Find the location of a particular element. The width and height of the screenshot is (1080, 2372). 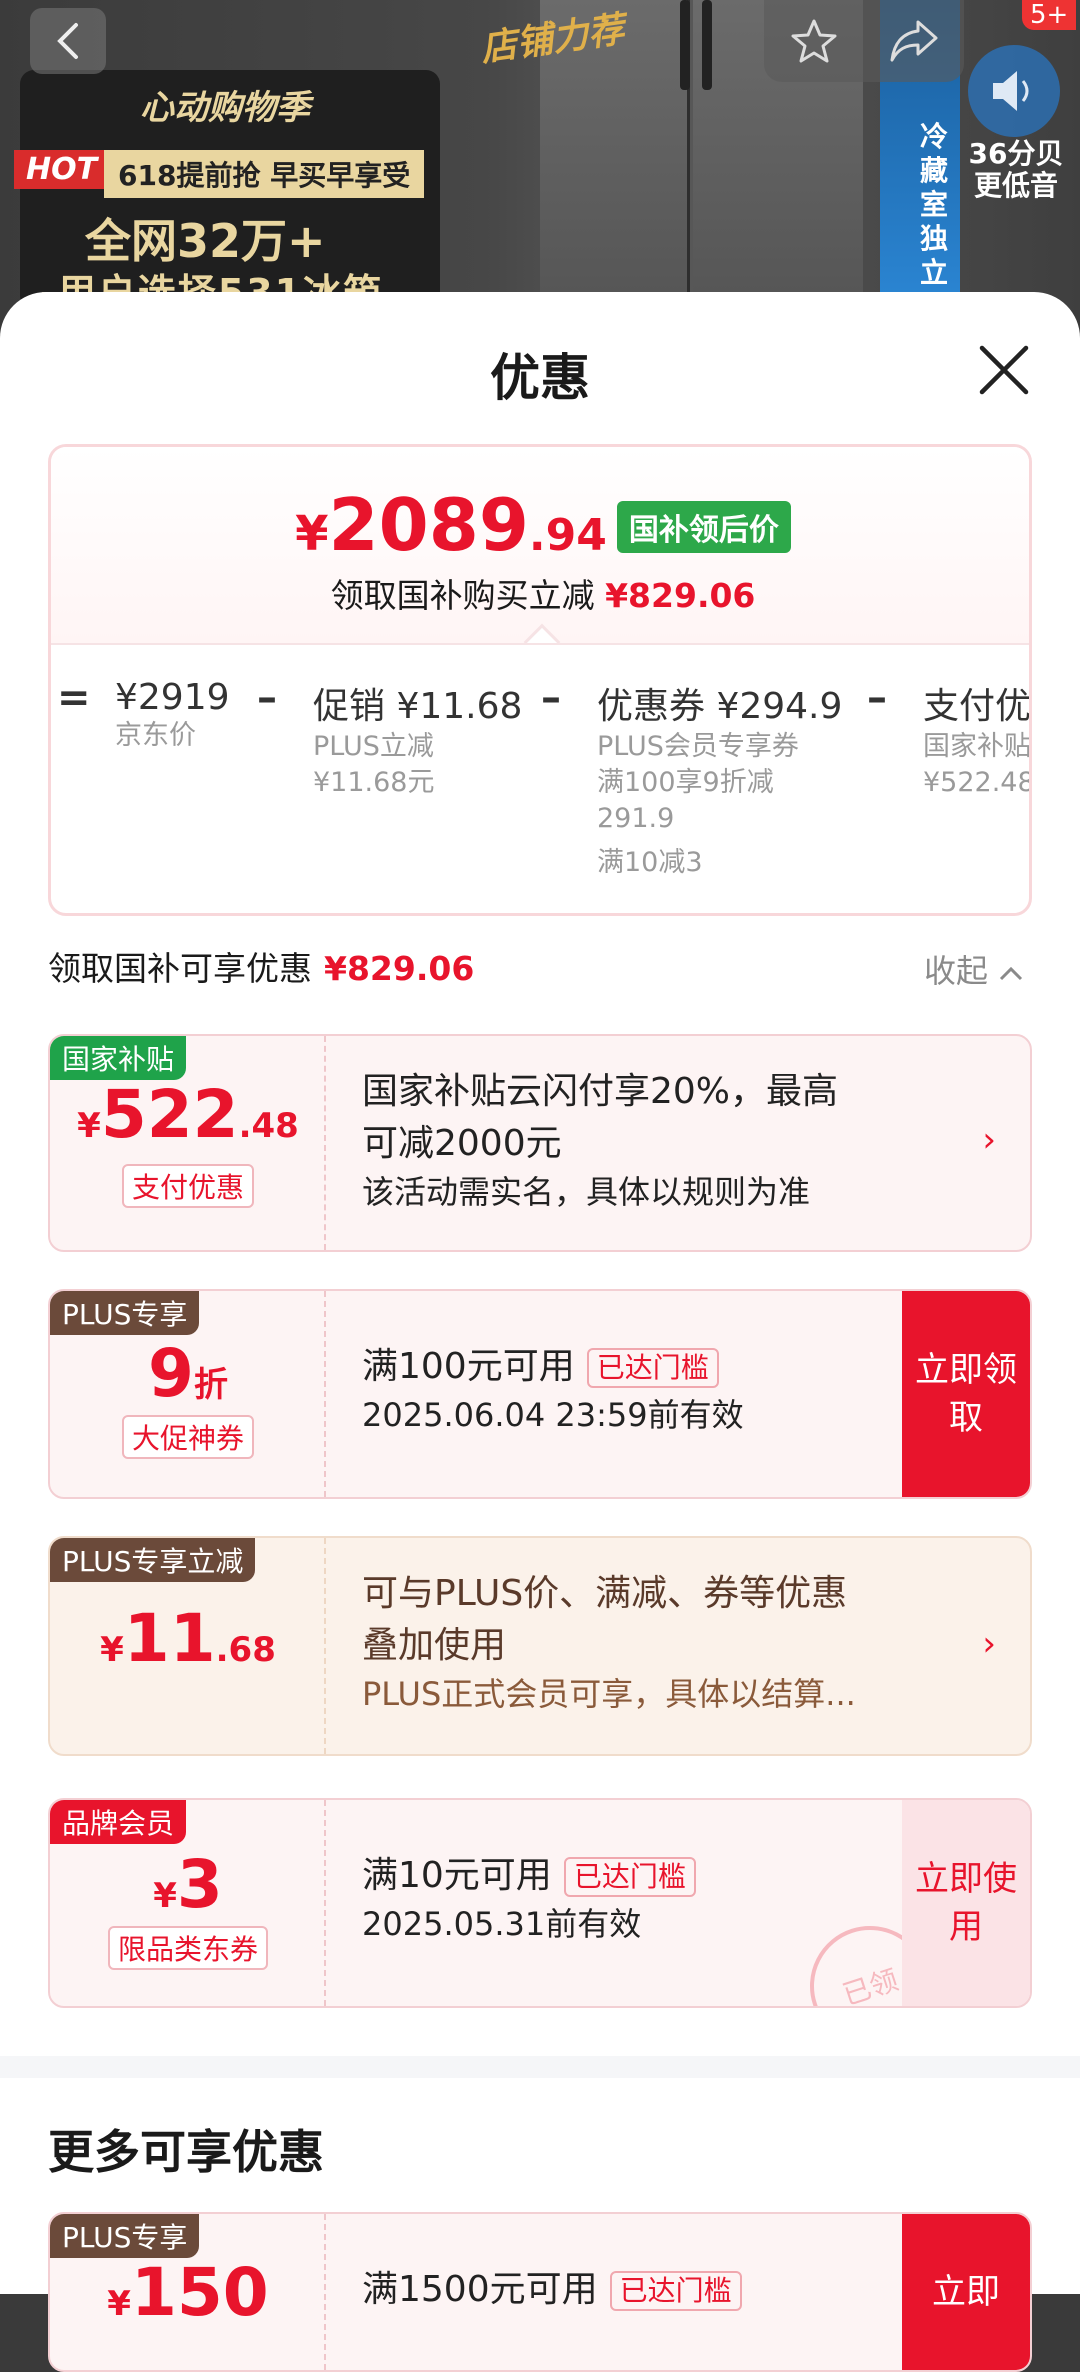

coupon-threshold: 满10元可用 is located at coordinates (457, 1875).